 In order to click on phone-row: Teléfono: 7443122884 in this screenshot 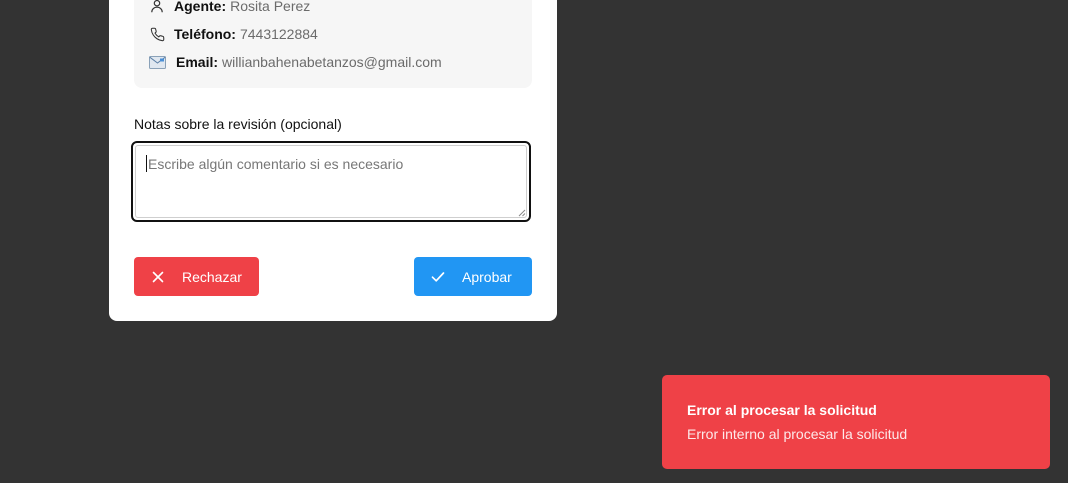, I will do `click(233, 34)`.